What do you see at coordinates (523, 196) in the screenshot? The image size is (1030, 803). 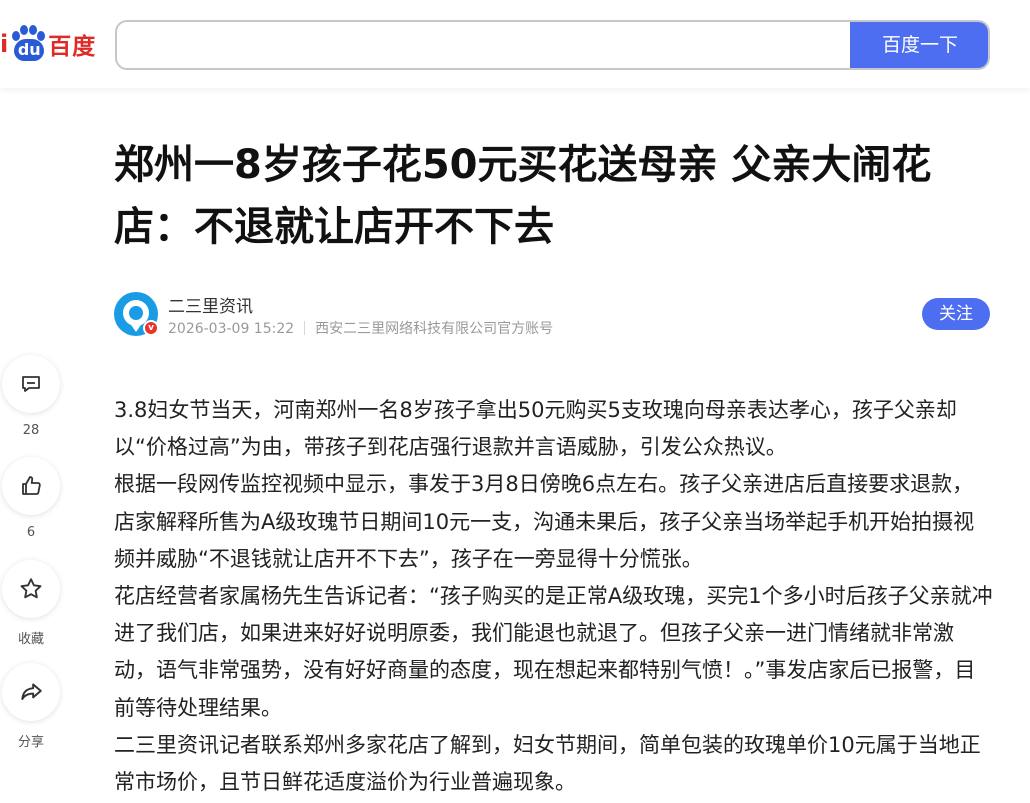 I see `article-title: 郑州一8岁孩子花50元买花送母亲 父亲大闹花店：不退就让店开不下去` at bounding box center [523, 196].